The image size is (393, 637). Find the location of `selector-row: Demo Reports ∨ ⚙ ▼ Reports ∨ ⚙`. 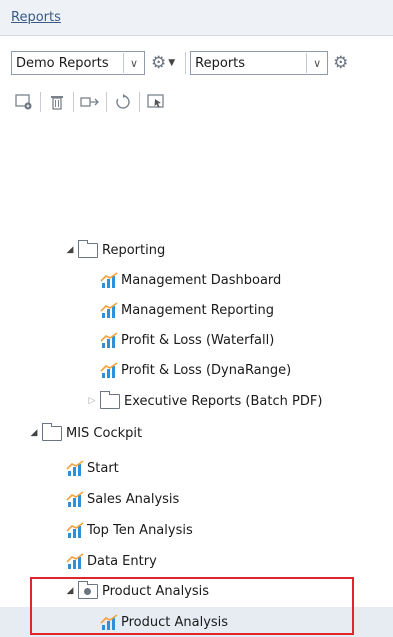

selector-row: Demo Reports ∨ ⚙ ▼ Reports ∨ ⚙ is located at coordinates (196, 63).